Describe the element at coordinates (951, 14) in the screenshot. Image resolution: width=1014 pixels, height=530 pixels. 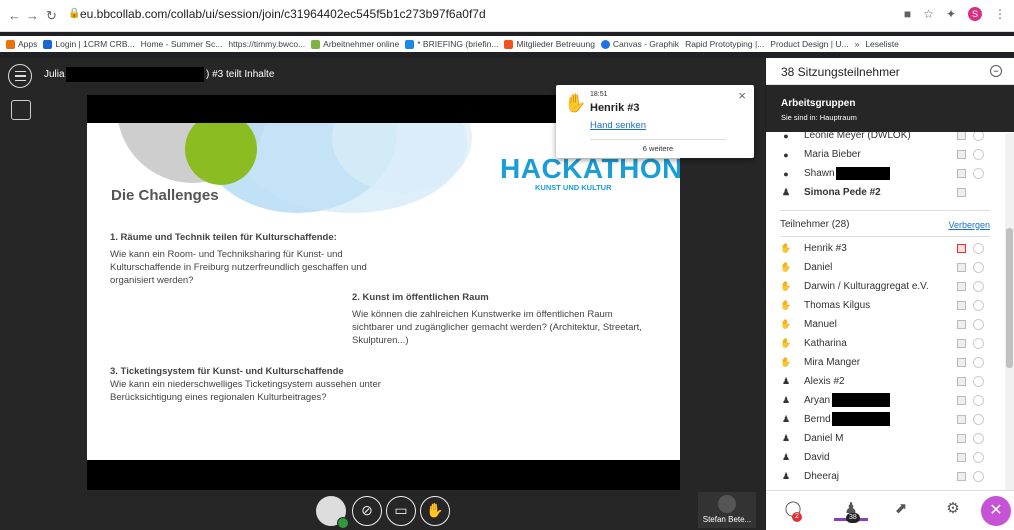
I see `extension-icon: ✦` at that location.